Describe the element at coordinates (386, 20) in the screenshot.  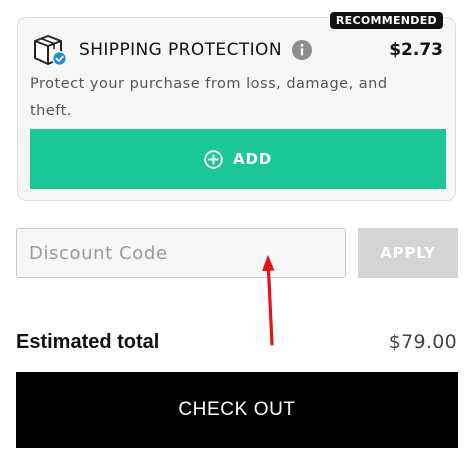
I see `recommended-badge: RECOMMENDED` at that location.